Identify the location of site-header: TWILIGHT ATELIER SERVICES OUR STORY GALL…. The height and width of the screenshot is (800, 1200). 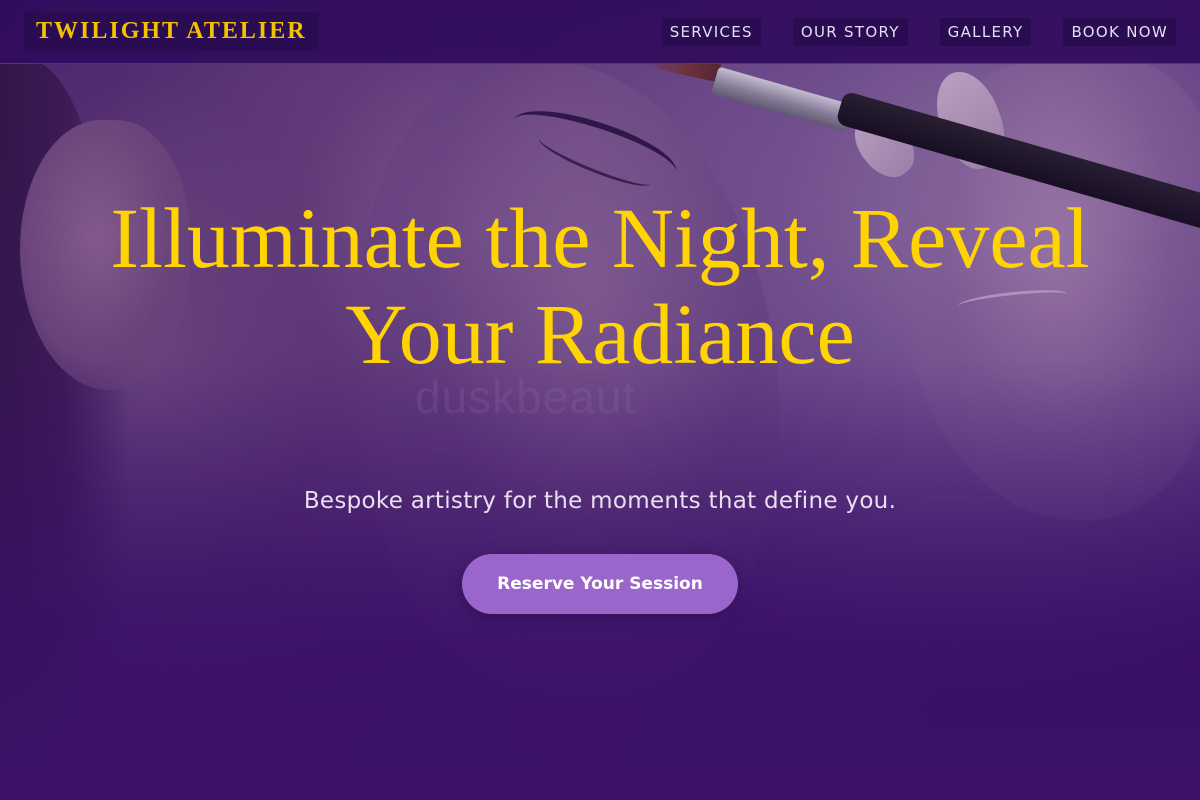
(600, 32).